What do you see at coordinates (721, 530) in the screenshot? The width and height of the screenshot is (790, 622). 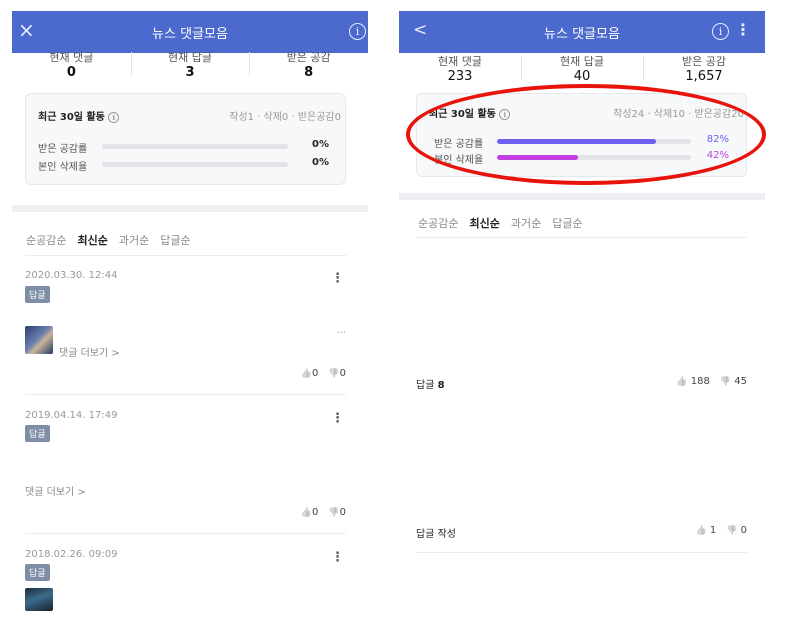 I see `vote-buttons: 👍 1 👎 0` at bounding box center [721, 530].